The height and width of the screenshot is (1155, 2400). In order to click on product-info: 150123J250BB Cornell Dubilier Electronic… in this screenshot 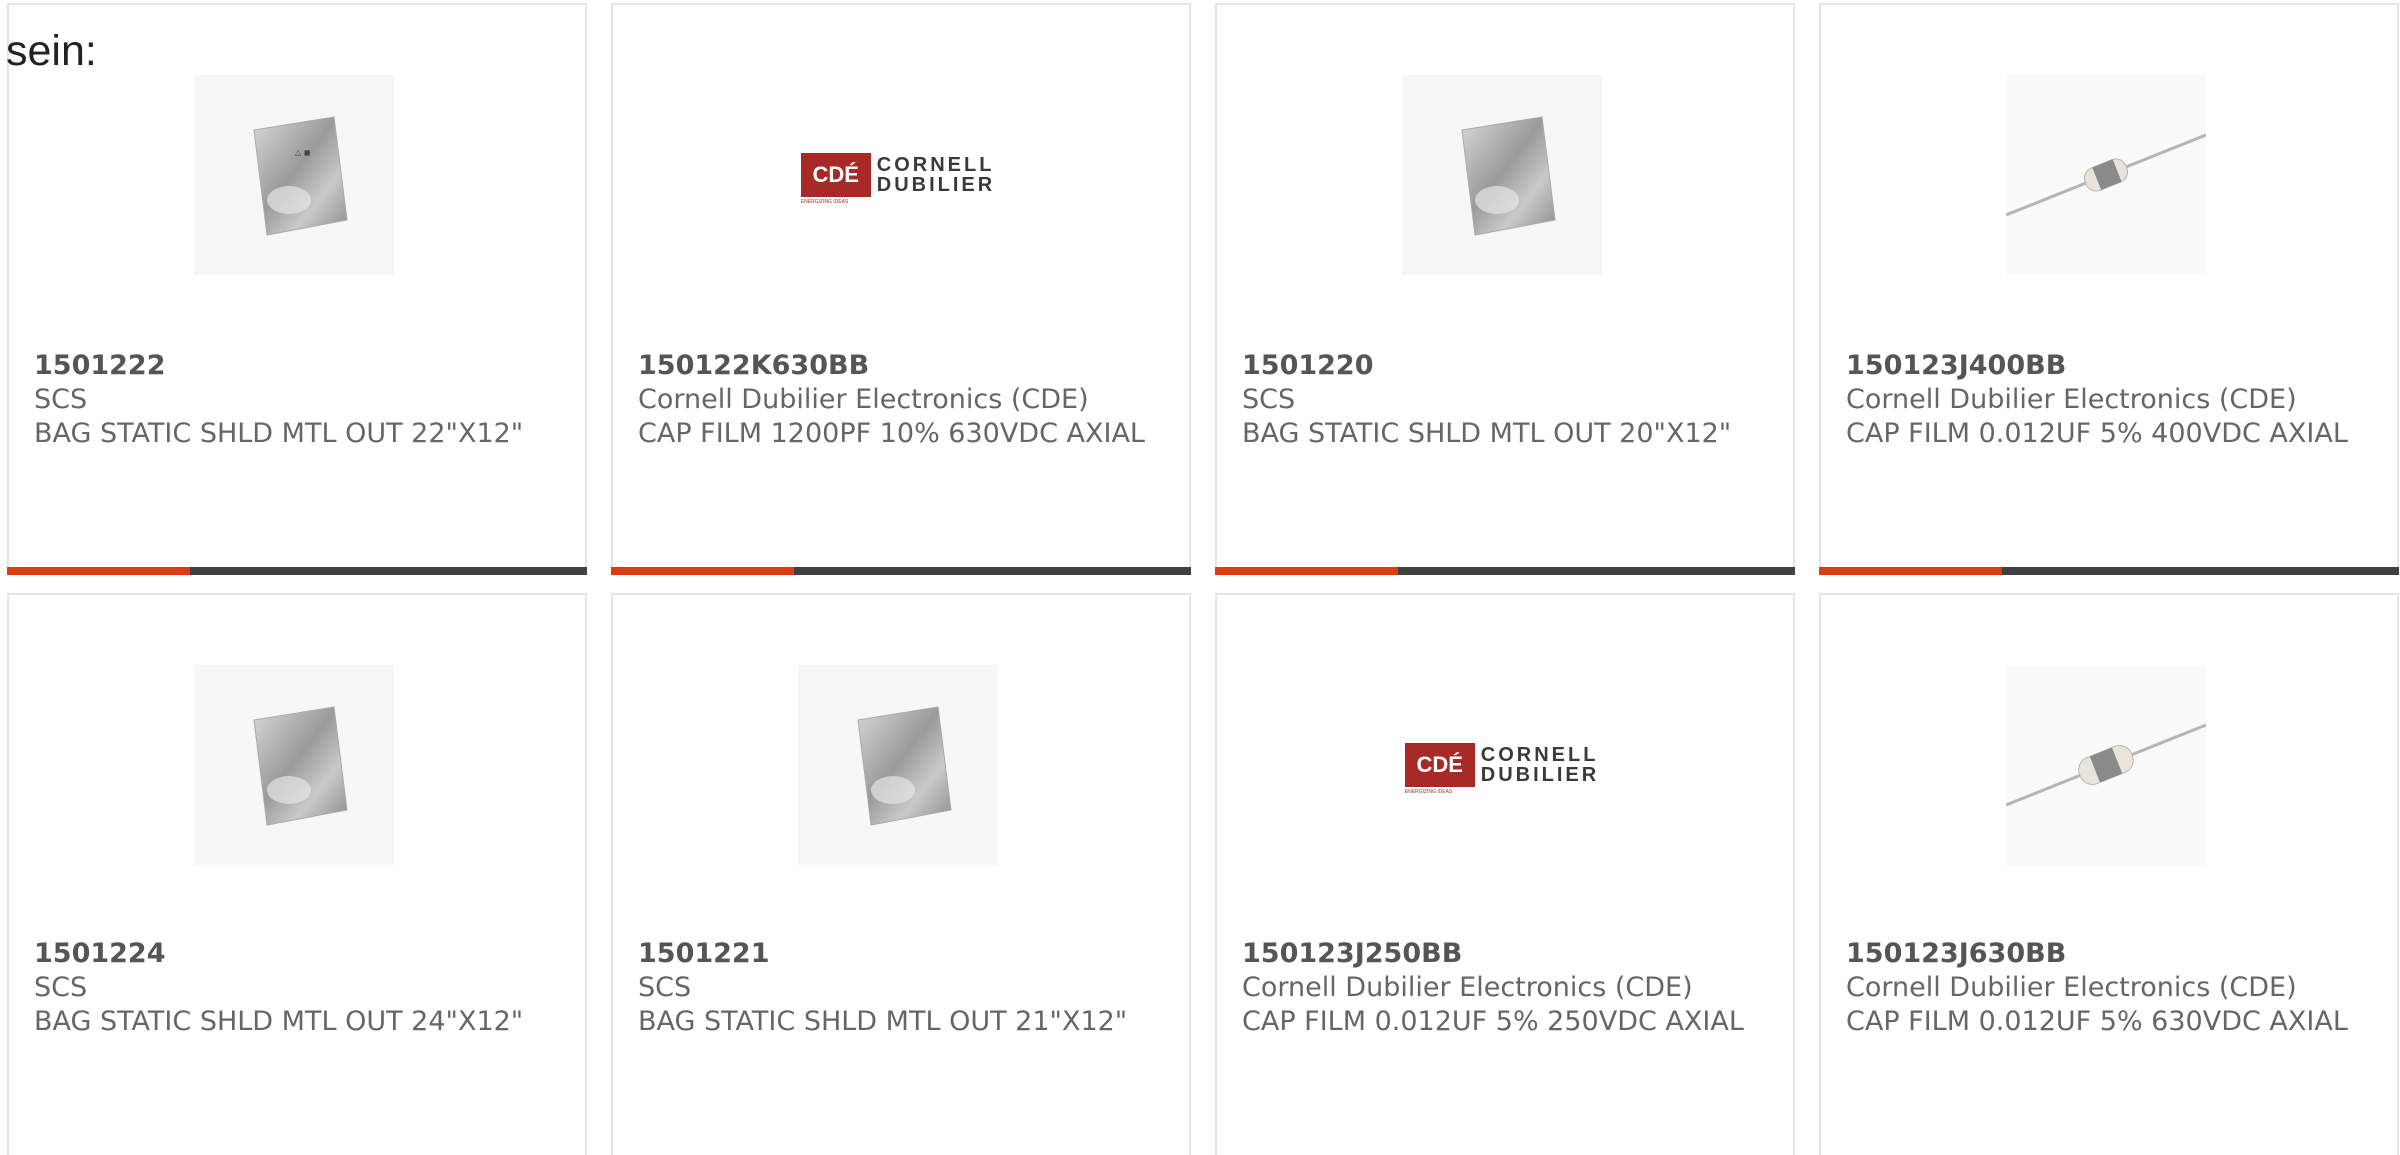, I will do `click(1502, 988)`.